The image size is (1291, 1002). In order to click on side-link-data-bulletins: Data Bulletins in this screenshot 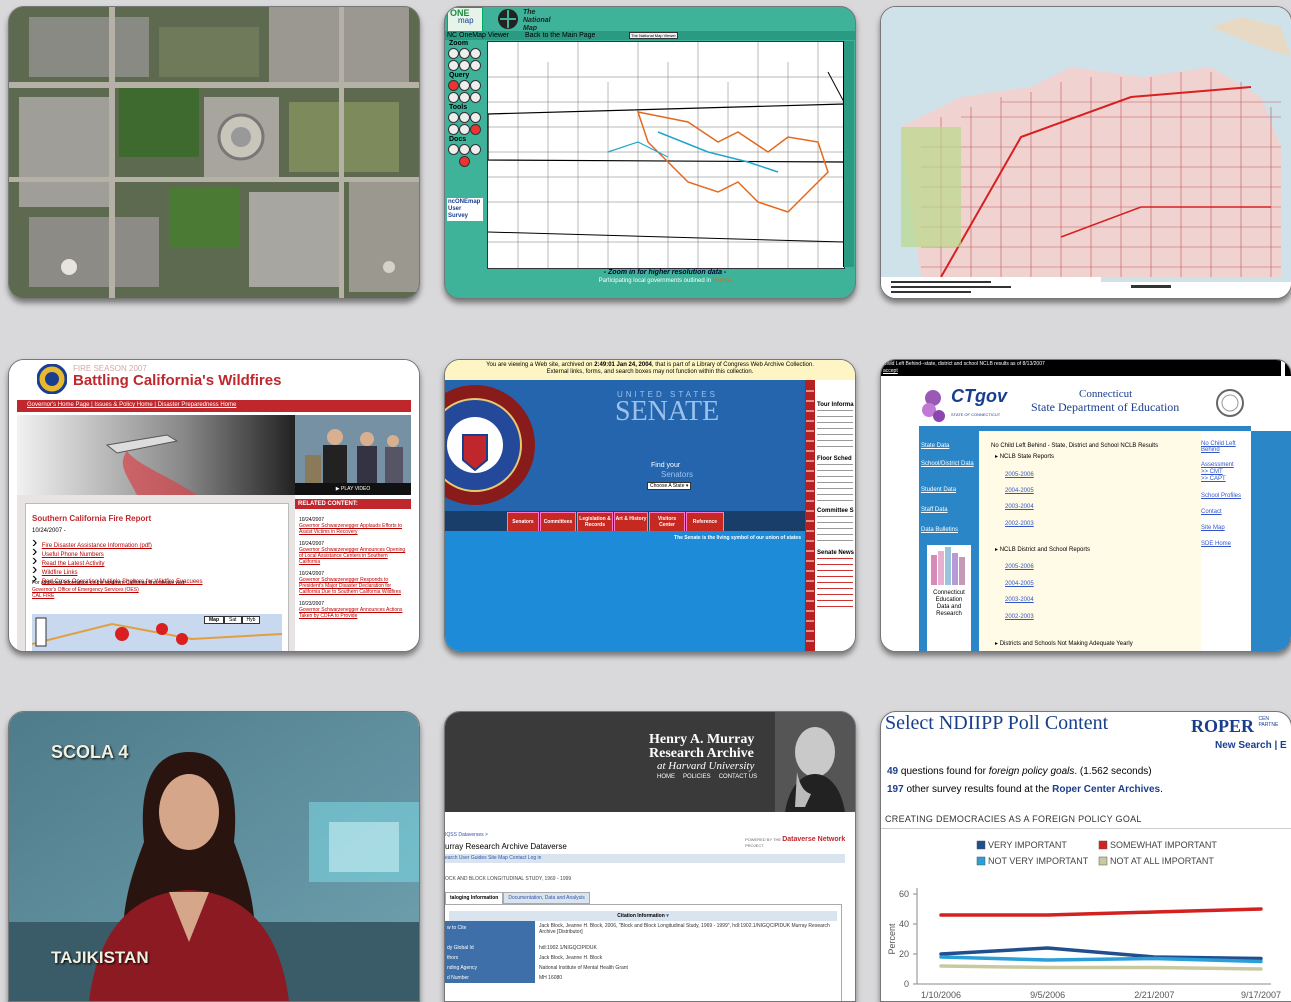, I will do `click(939, 530)`.